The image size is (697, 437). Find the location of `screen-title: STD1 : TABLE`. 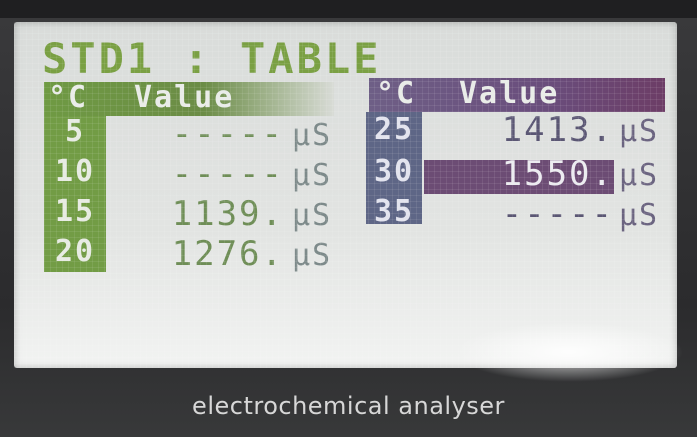

screen-title: STD1 : TABLE is located at coordinates (212, 58).